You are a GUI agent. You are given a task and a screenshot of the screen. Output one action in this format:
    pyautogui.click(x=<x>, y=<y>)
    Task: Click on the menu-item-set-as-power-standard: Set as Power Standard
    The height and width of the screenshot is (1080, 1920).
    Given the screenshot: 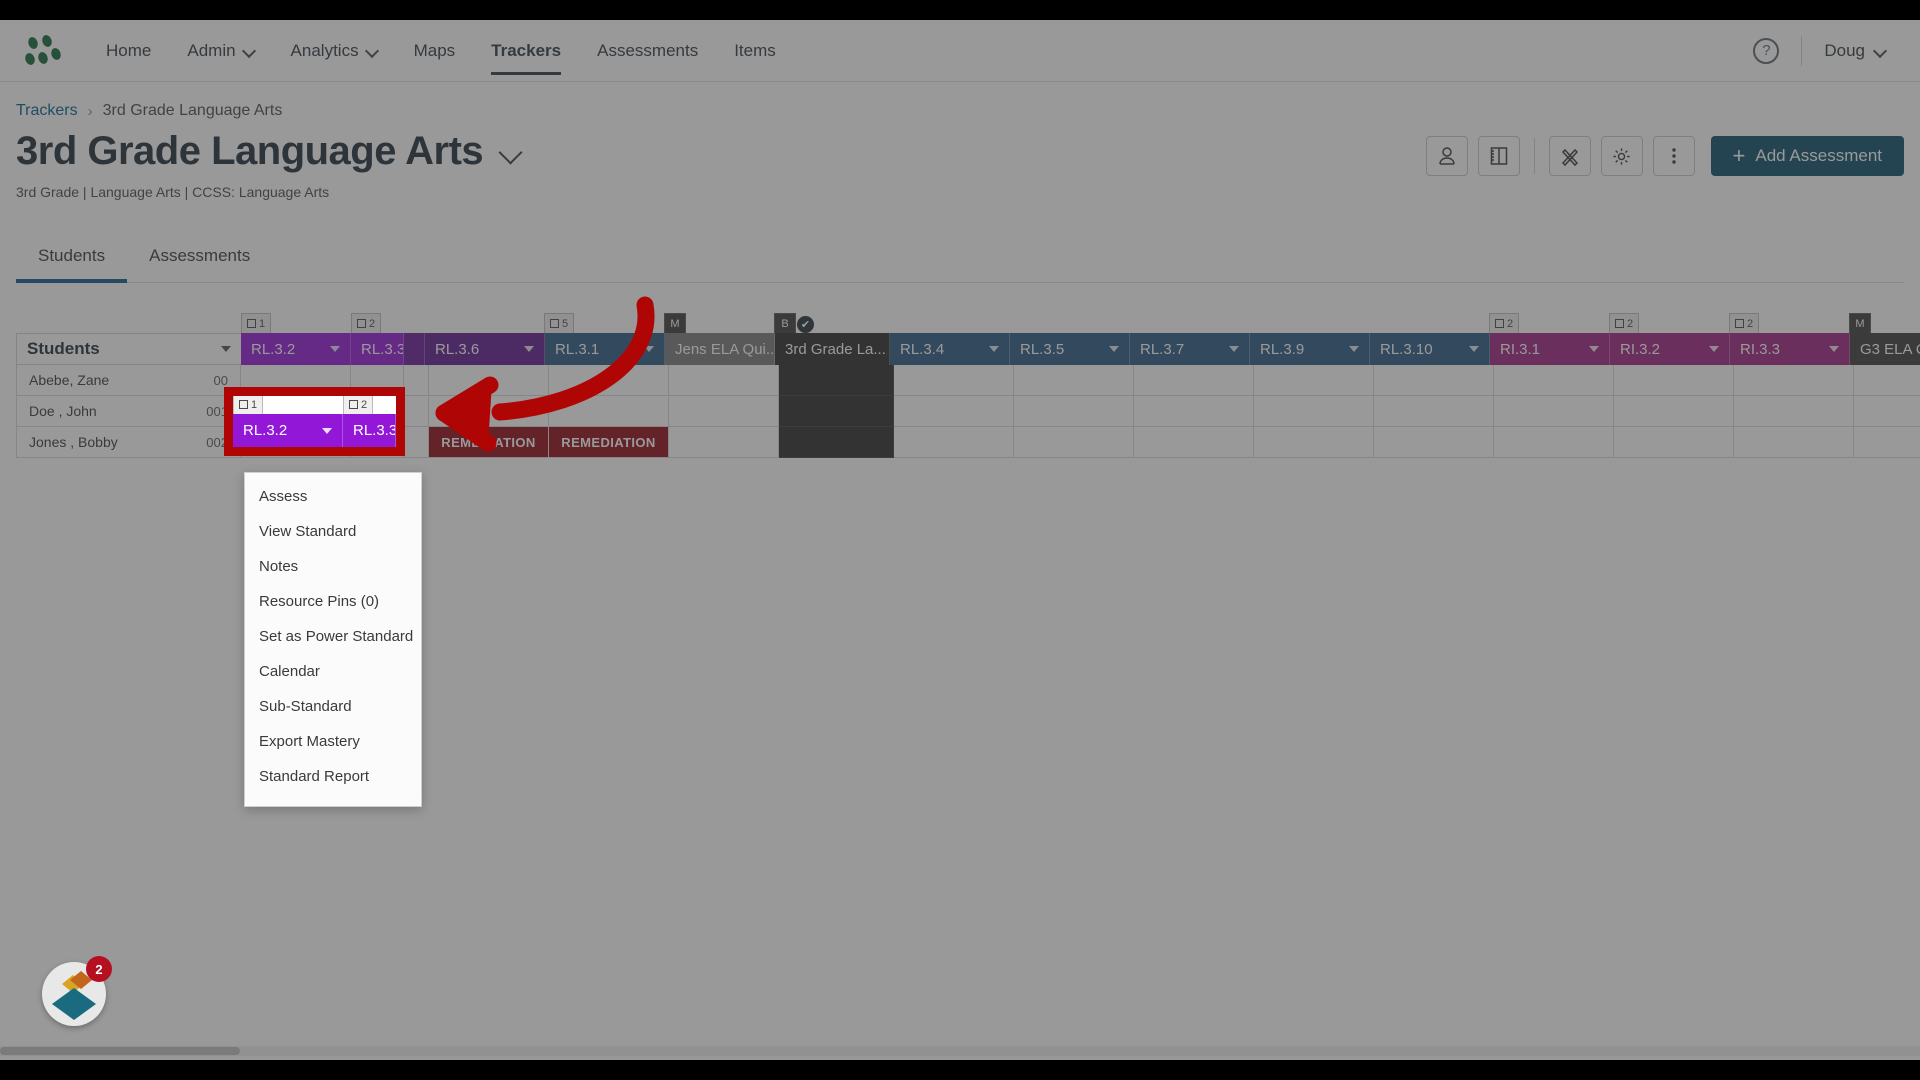 What is the action you would take?
    pyautogui.click(x=333, y=636)
    